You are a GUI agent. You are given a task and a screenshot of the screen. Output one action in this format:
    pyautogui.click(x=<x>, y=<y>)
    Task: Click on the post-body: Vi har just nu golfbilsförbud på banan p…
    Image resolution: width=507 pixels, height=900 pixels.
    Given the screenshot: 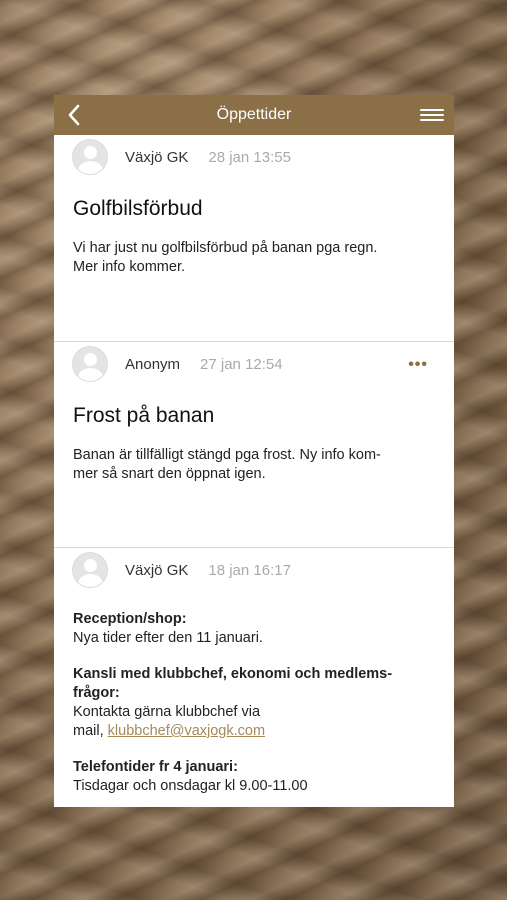 What is the action you would take?
    pyautogui.click(x=254, y=258)
    